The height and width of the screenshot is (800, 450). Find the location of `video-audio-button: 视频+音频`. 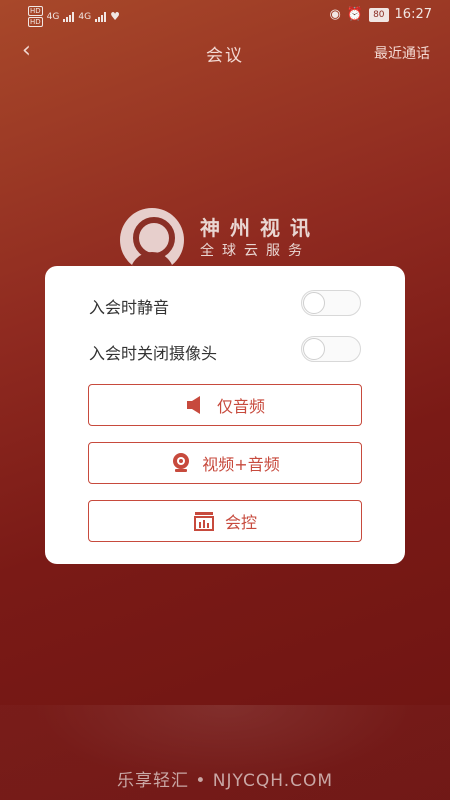

video-audio-button: 视频+音频 is located at coordinates (225, 463).